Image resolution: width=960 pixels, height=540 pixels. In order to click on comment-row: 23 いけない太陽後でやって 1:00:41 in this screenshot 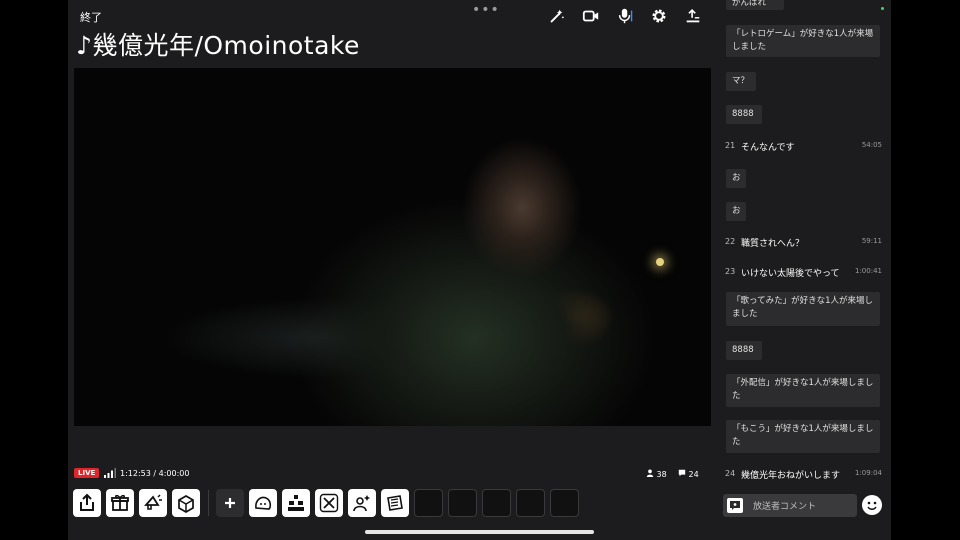, I will do `click(806, 273)`.